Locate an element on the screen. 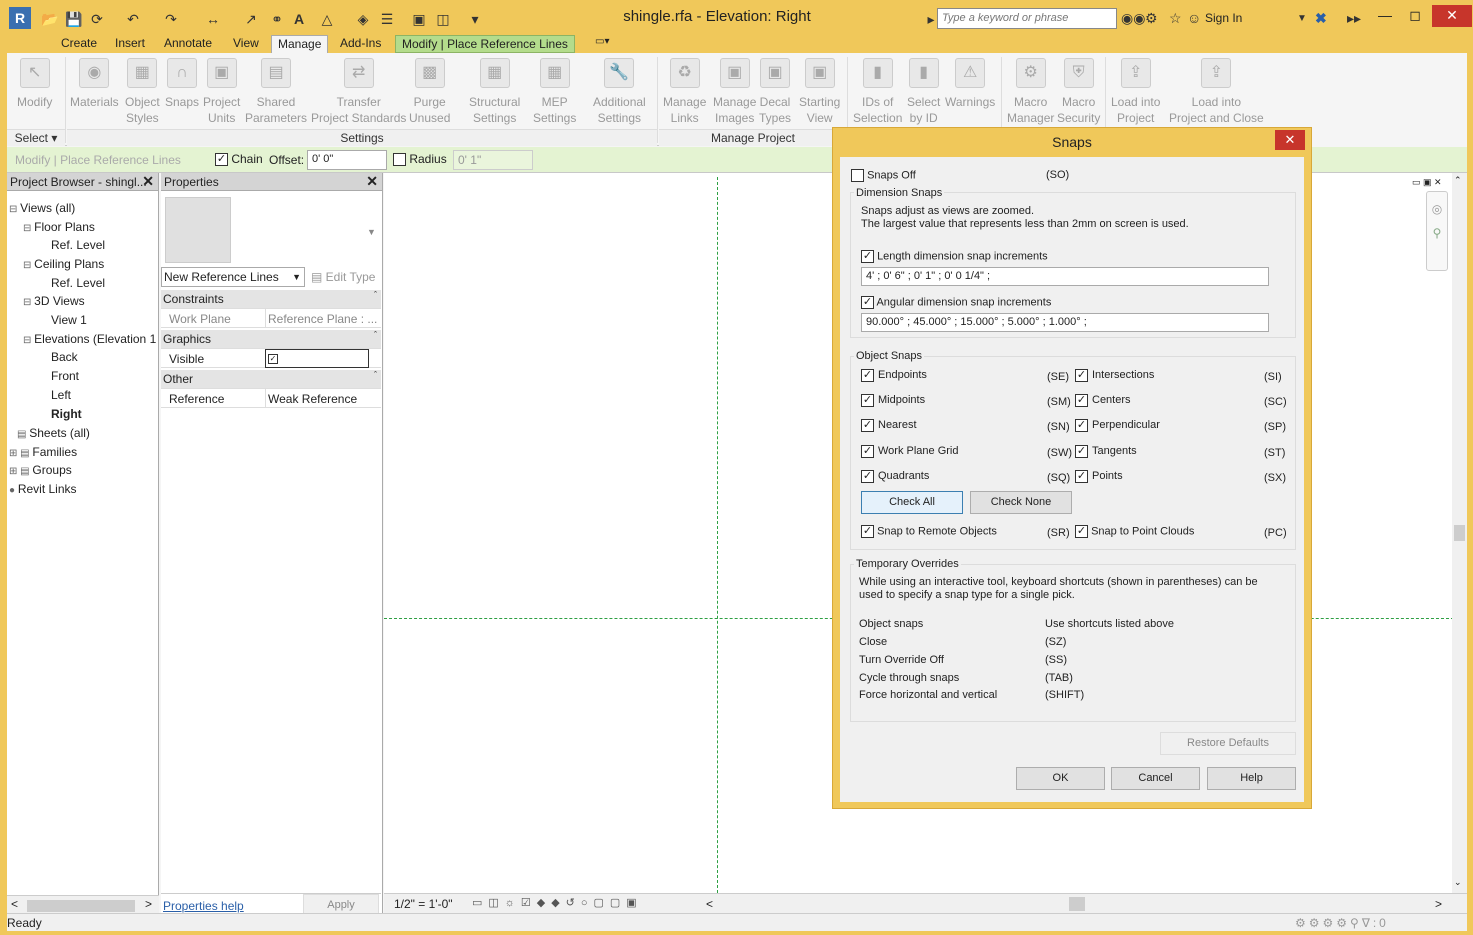 The image size is (1473, 935). help-expand-icon: ▸▸ is located at coordinates (1354, 18).